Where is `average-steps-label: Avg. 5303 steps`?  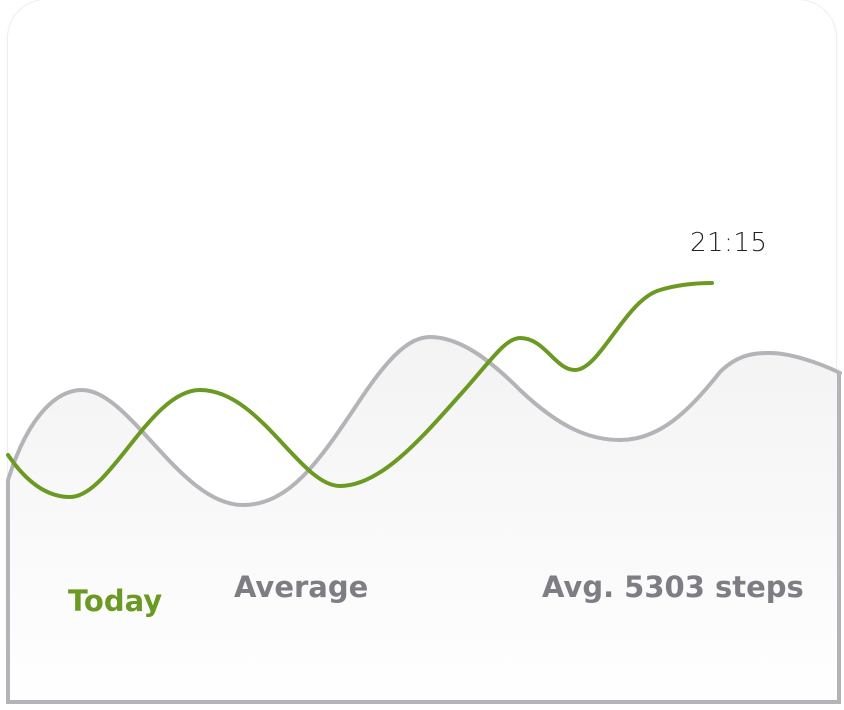
average-steps-label: Avg. 5303 steps is located at coordinates (673, 587).